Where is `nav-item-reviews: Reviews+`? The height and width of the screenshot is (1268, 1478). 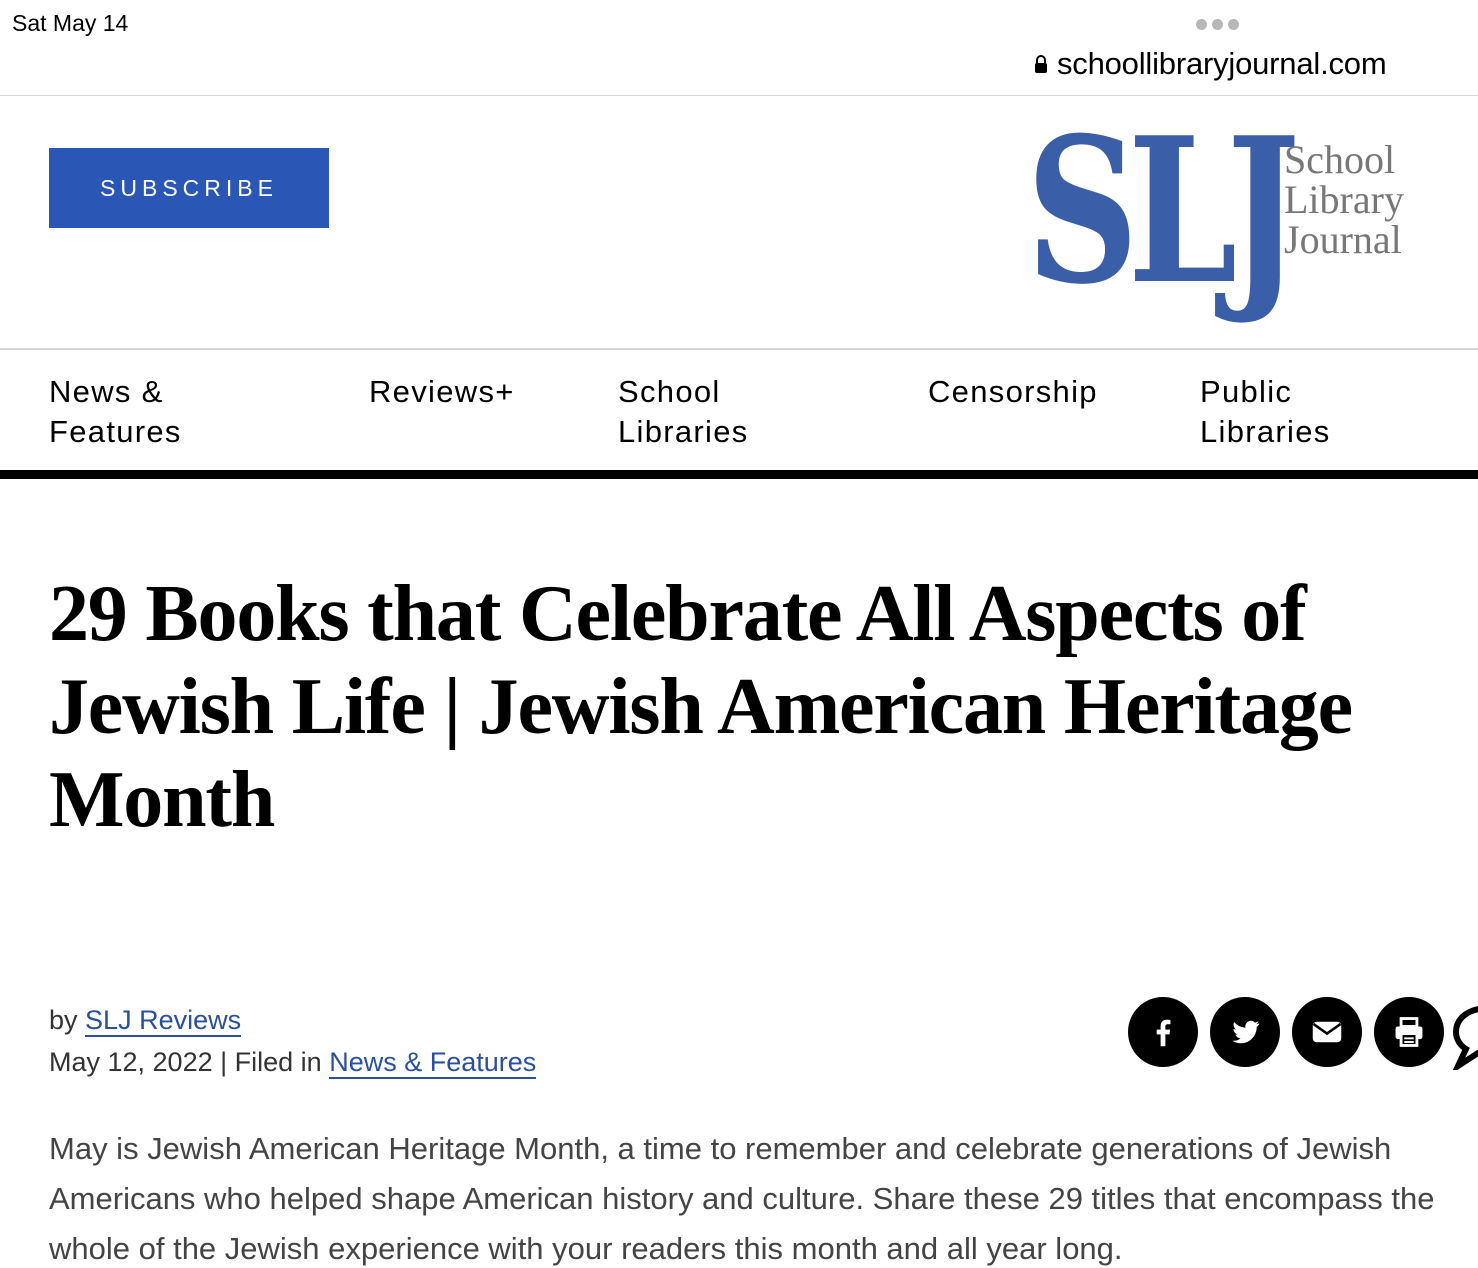
nav-item-reviews: Reviews+ is located at coordinates (442, 392).